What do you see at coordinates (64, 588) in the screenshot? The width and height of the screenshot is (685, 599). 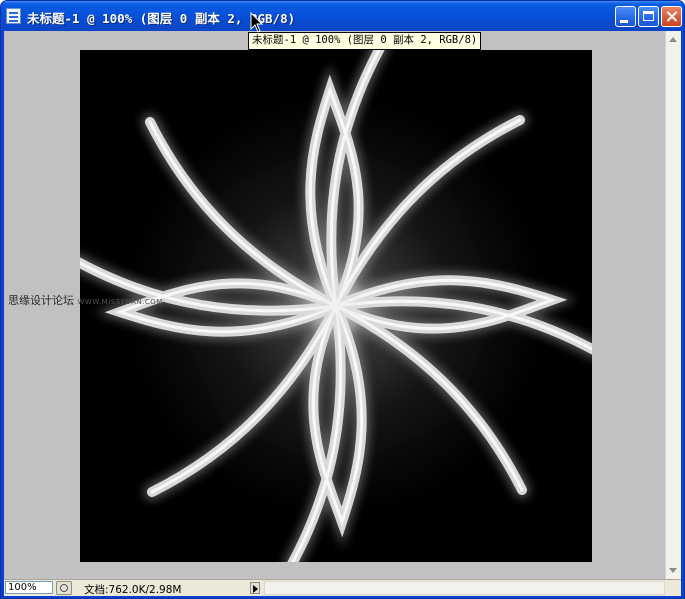 I see `status-options-icon` at bounding box center [64, 588].